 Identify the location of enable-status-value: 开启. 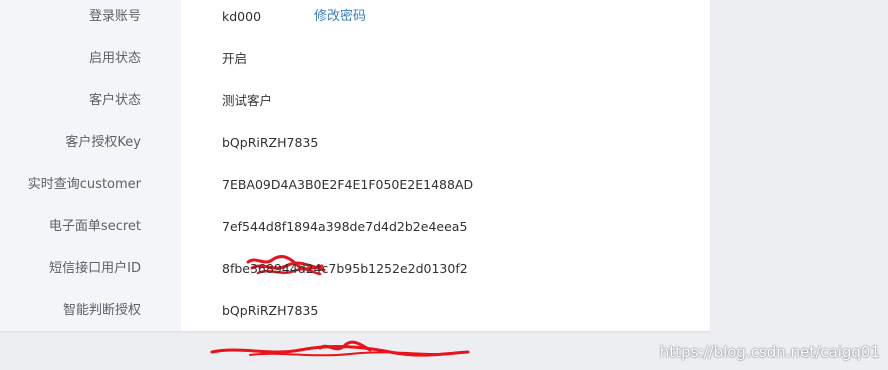
(235, 58).